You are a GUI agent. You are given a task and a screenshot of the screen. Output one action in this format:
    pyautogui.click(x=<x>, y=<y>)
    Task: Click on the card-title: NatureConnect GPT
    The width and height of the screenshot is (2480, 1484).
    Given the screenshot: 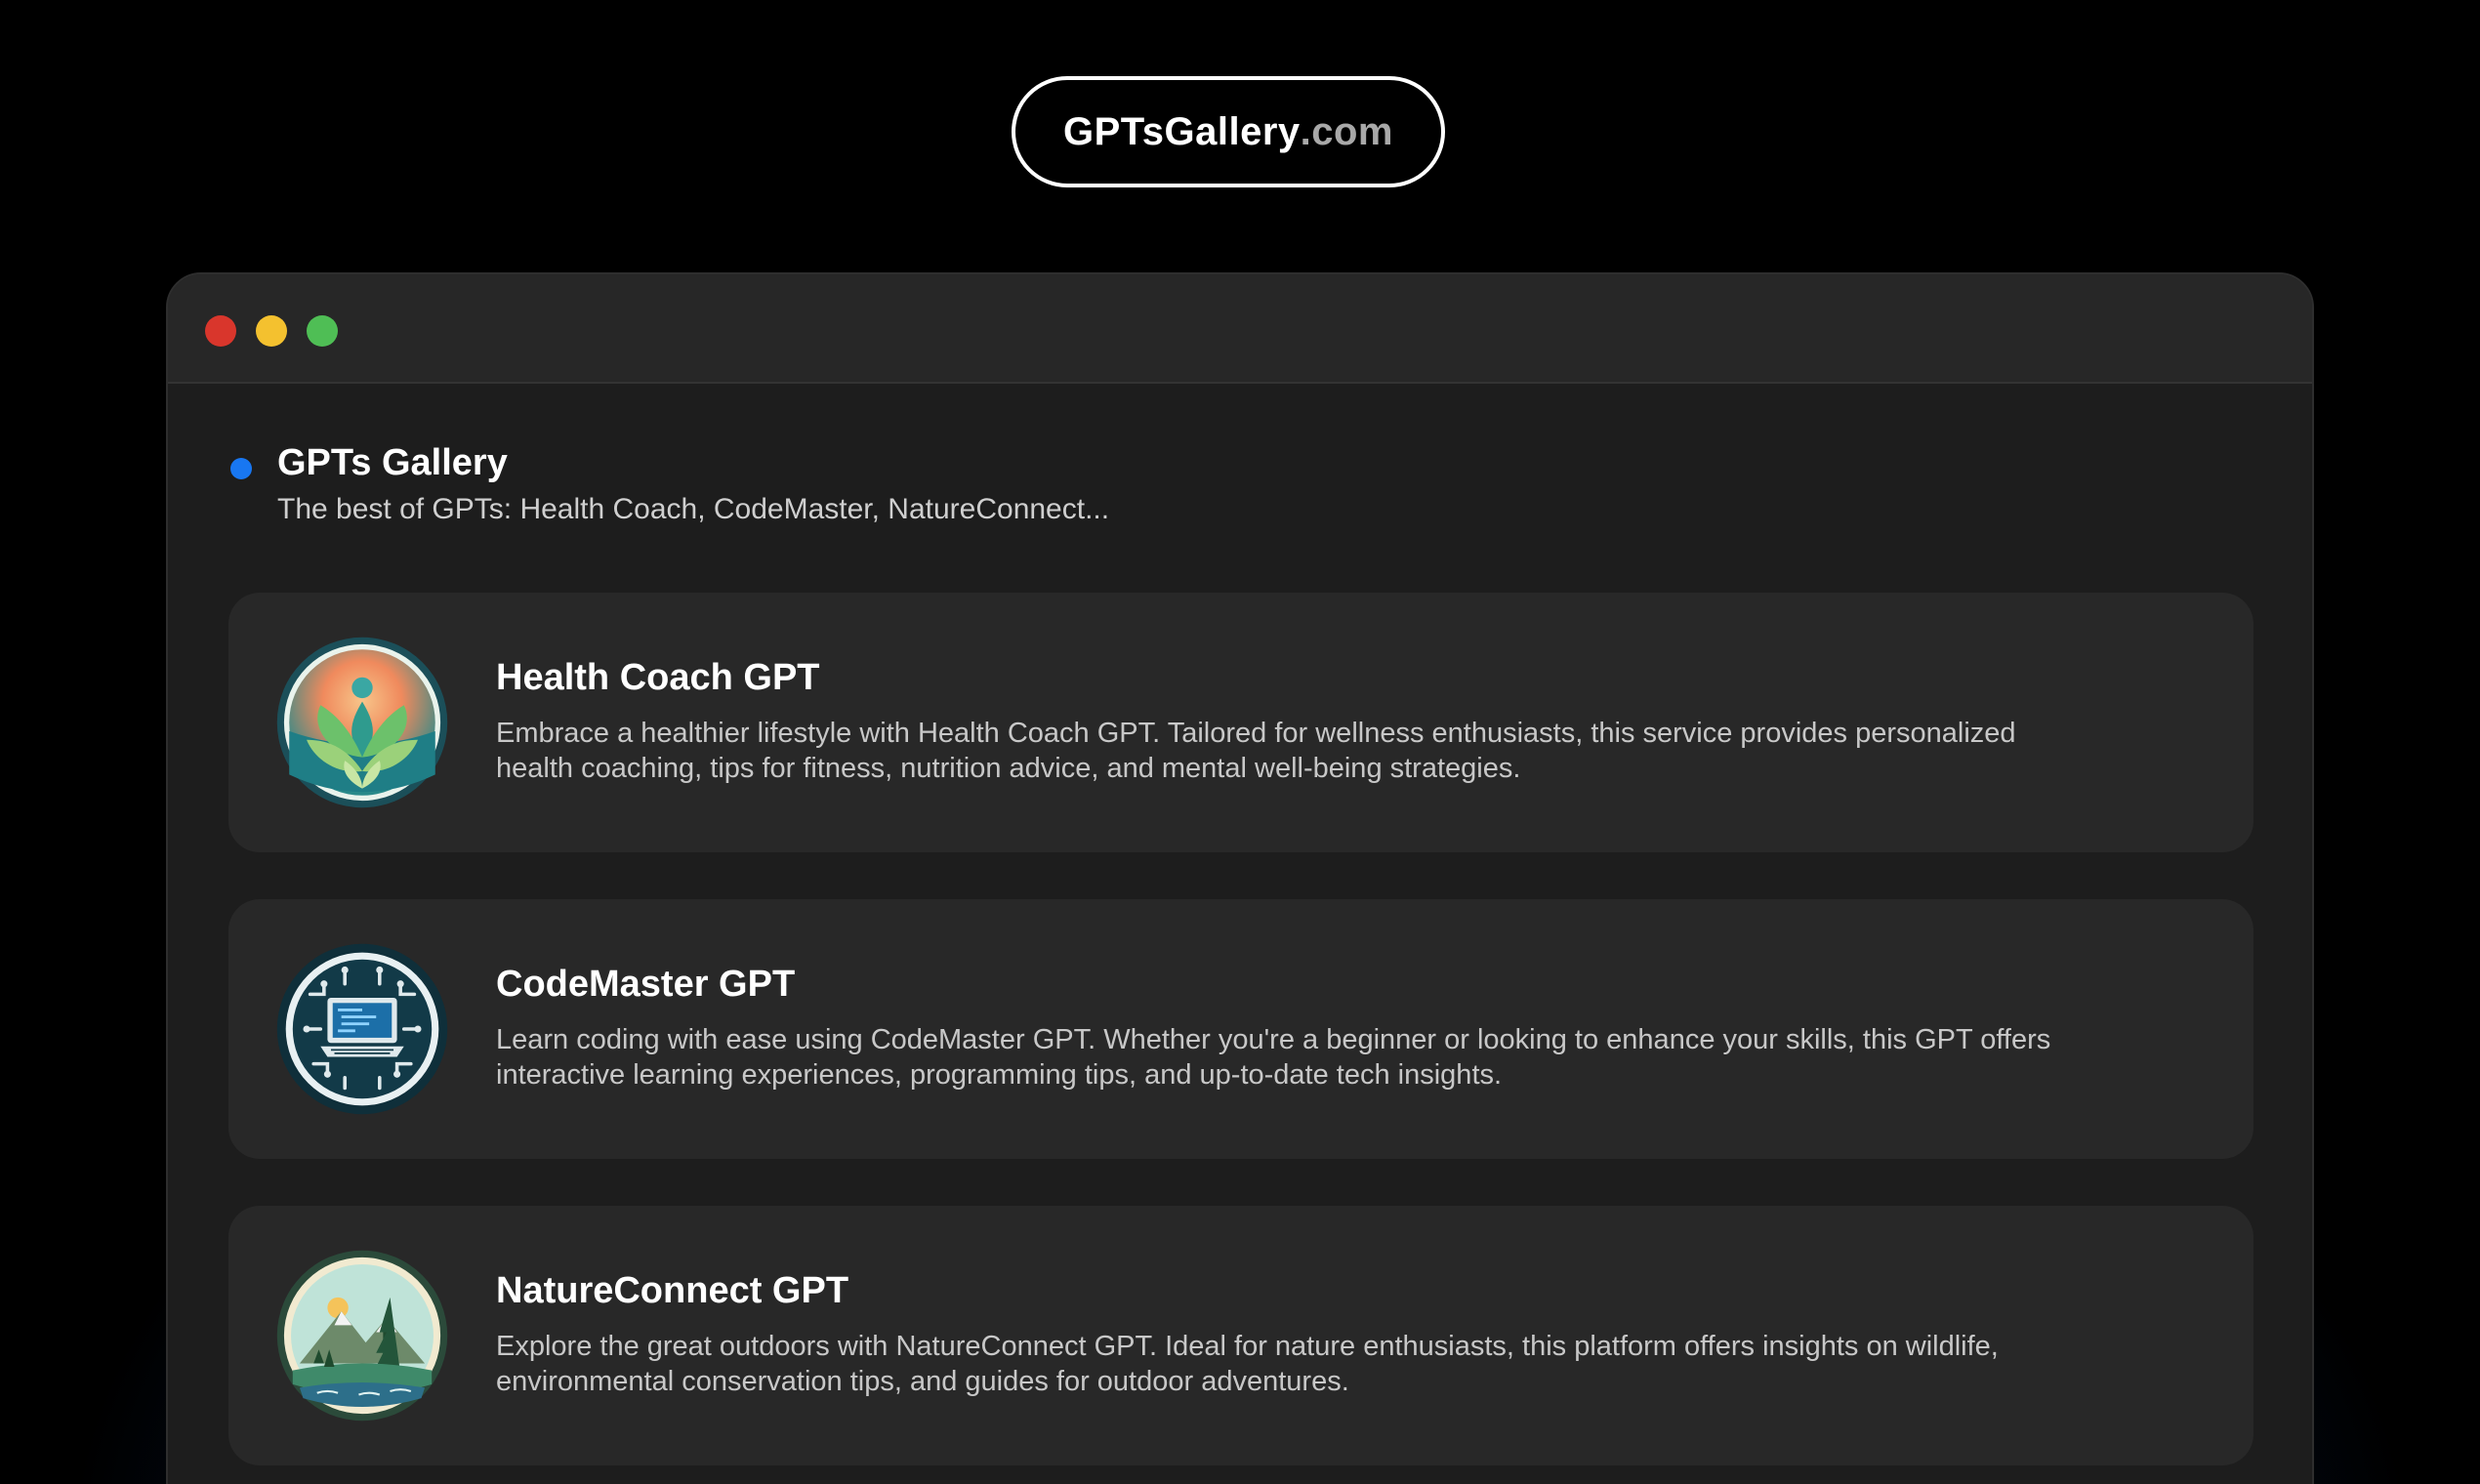 What is the action you would take?
    pyautogui.click(x=672, y=1290)
    